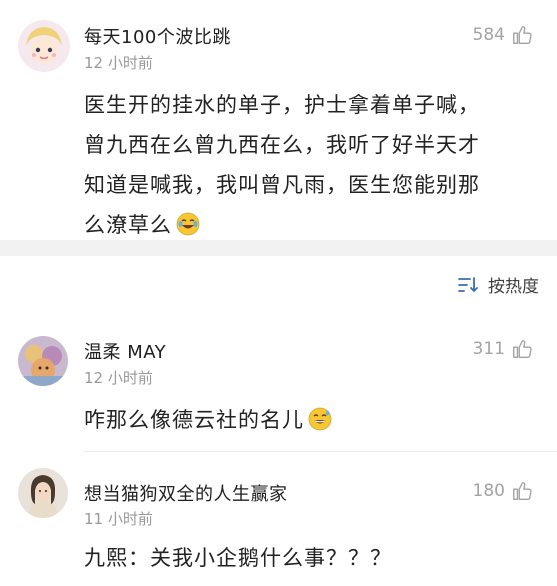  Describe the element at coordinates (238, 558) in the screenshot. I see `comment-text-content: 九熙：关我小企鹅什么事？？？` at that location.